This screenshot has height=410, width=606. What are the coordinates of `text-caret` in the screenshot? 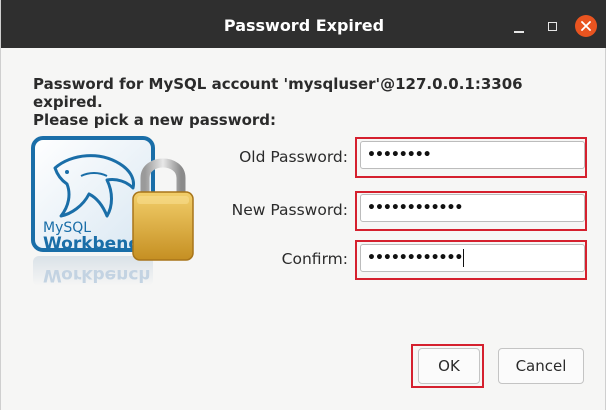 It's located at (464, 258).